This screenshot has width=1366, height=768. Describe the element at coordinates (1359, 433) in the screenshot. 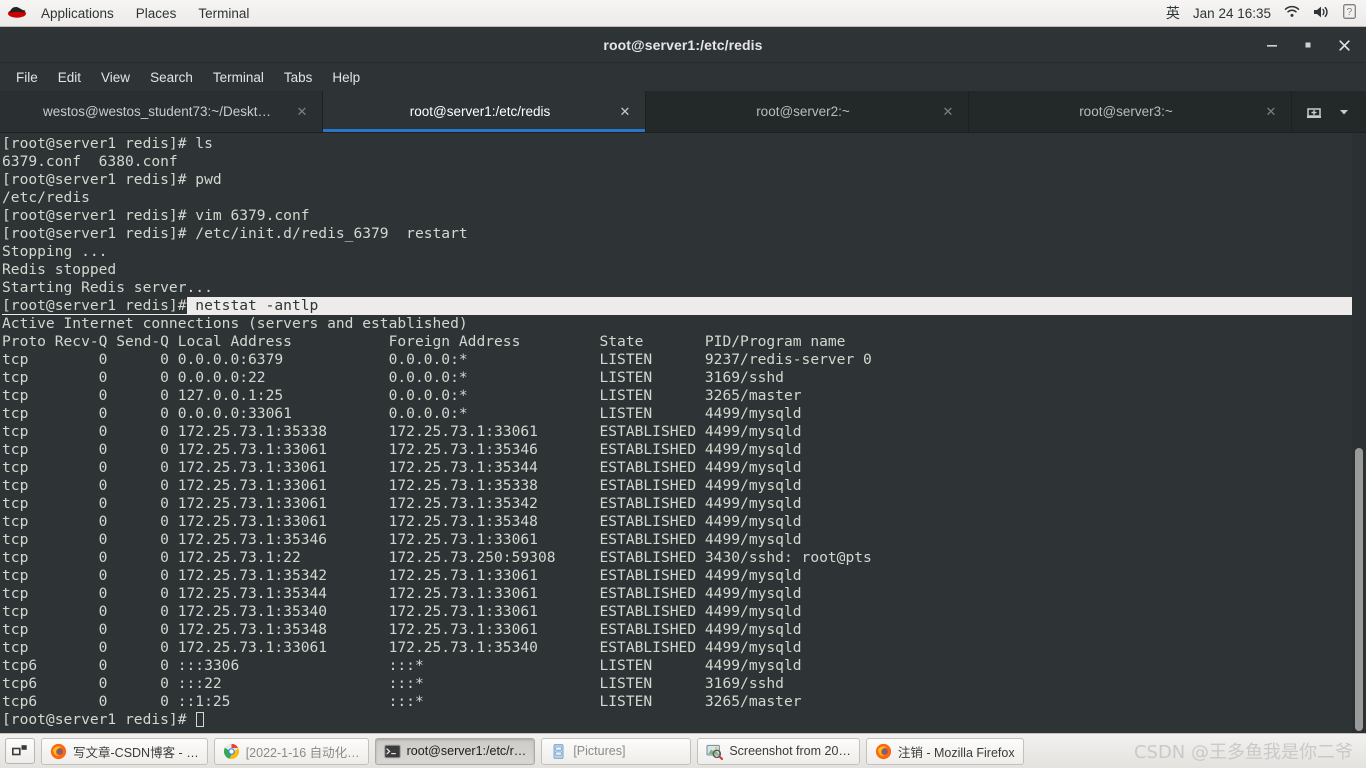

I see `terminal-scrollbar` at that location.